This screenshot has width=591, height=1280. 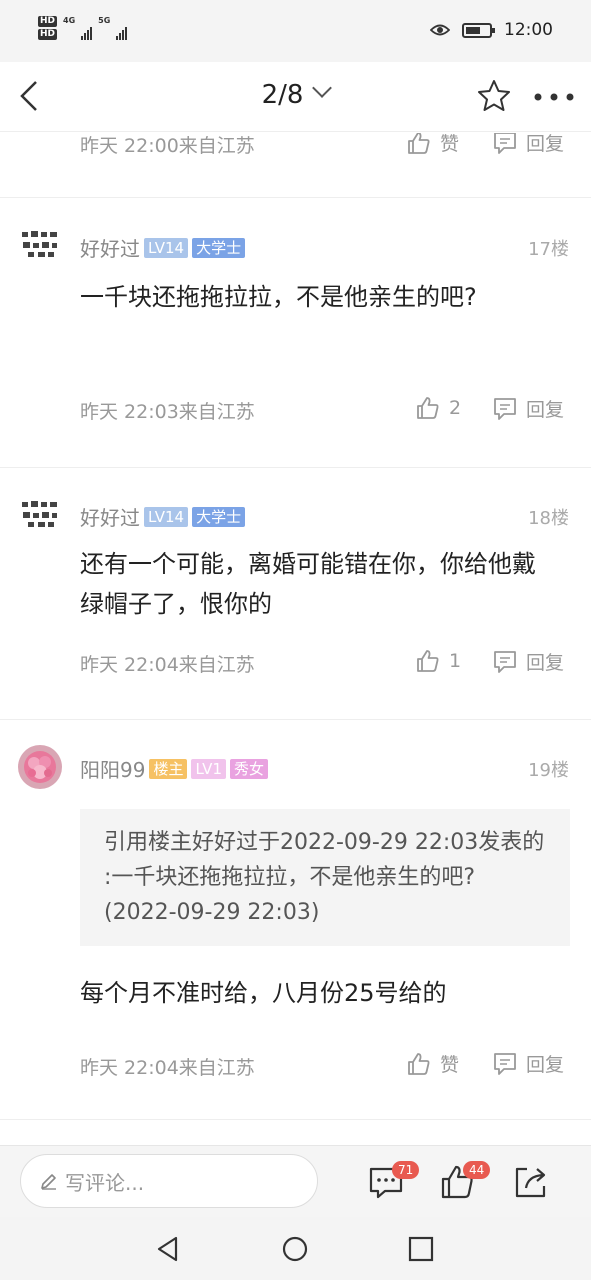 I want to click on floor-number: 18楼, so click(x=548, y=518).